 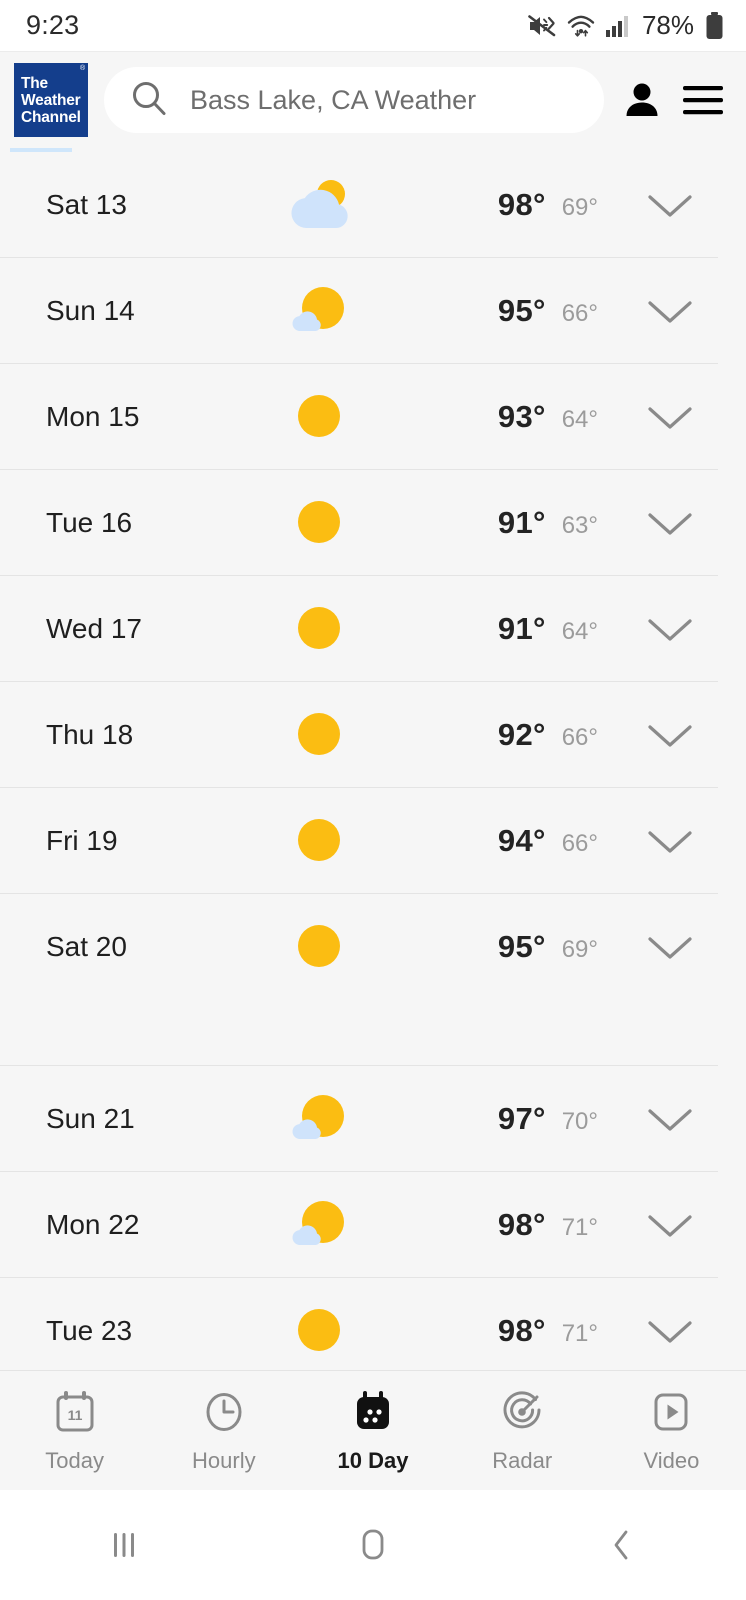 I want to click on calendar-10day-icon, so click(x=373, y=1412).